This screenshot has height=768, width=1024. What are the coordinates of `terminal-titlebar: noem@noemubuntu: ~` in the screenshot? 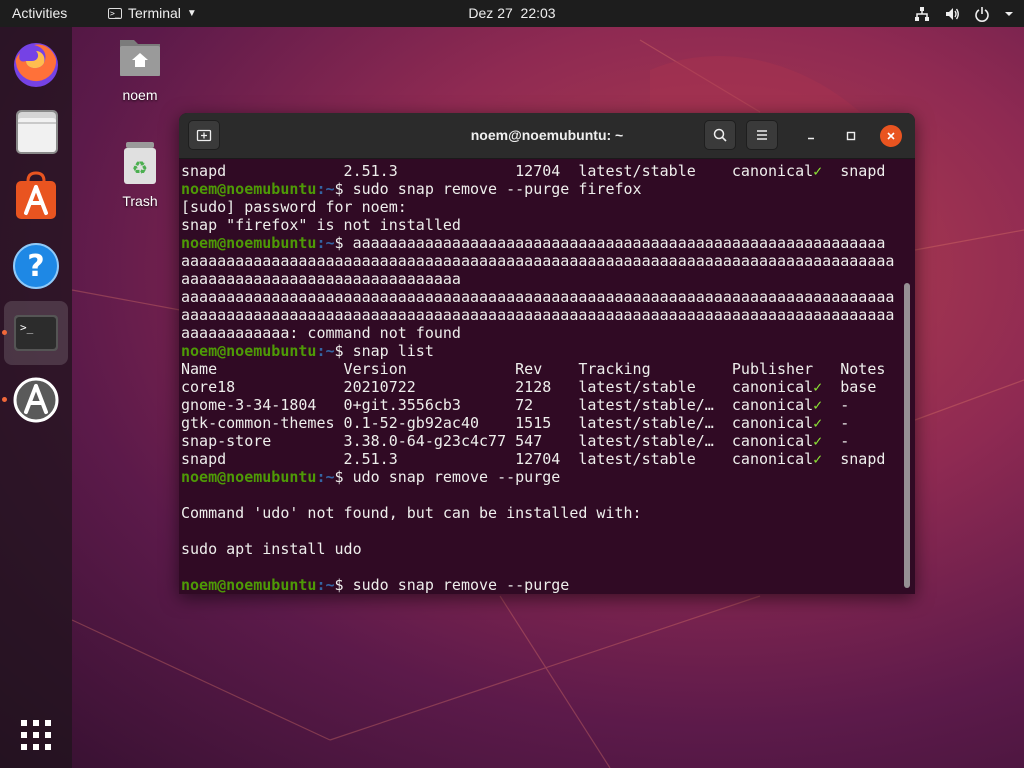 It's located at (547, 136).